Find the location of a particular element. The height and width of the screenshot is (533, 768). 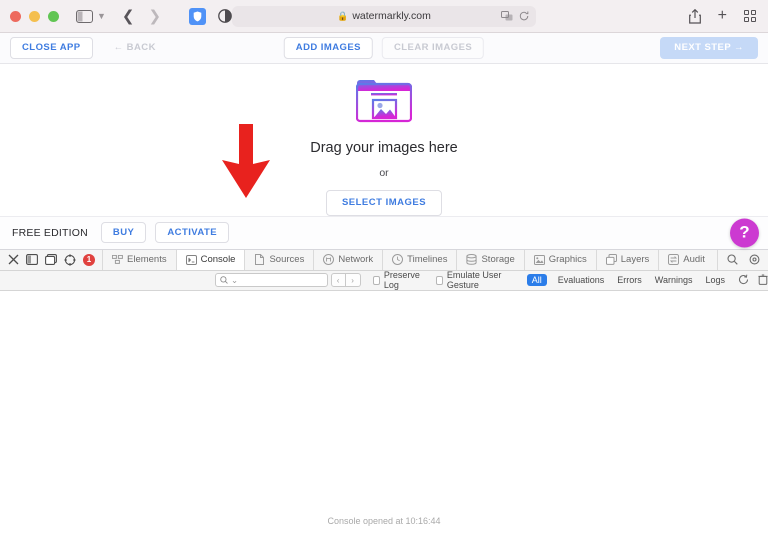

tab-layers: Layers is located at coordinates (627, 259).